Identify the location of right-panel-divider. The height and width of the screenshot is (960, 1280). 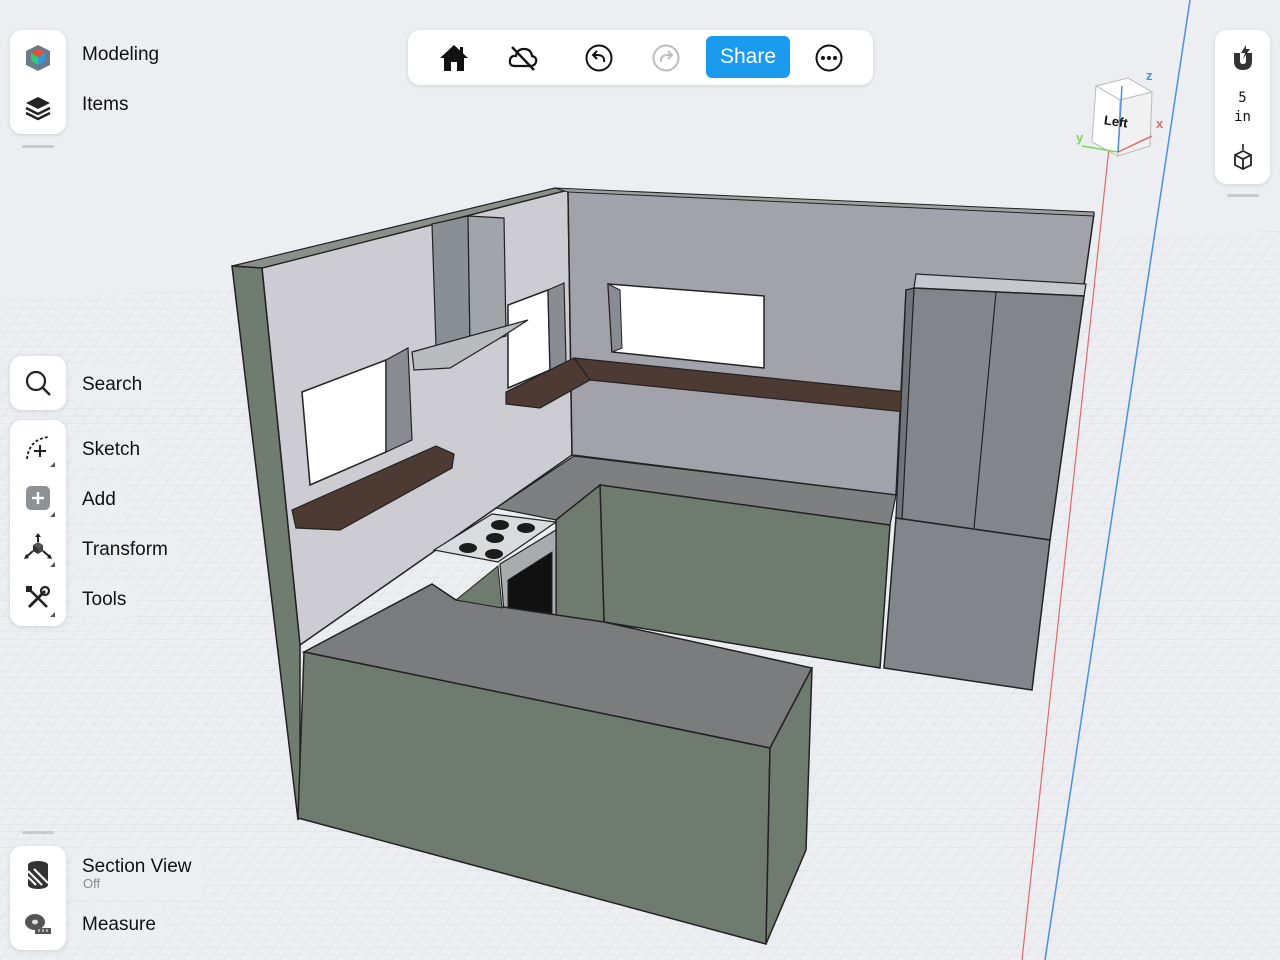
(1243, 195).